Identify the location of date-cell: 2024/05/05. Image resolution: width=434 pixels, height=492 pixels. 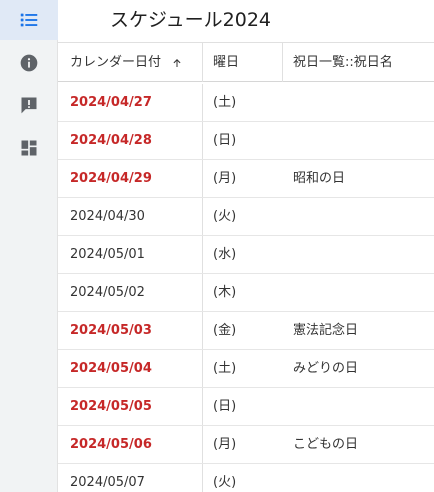
(111, 406).